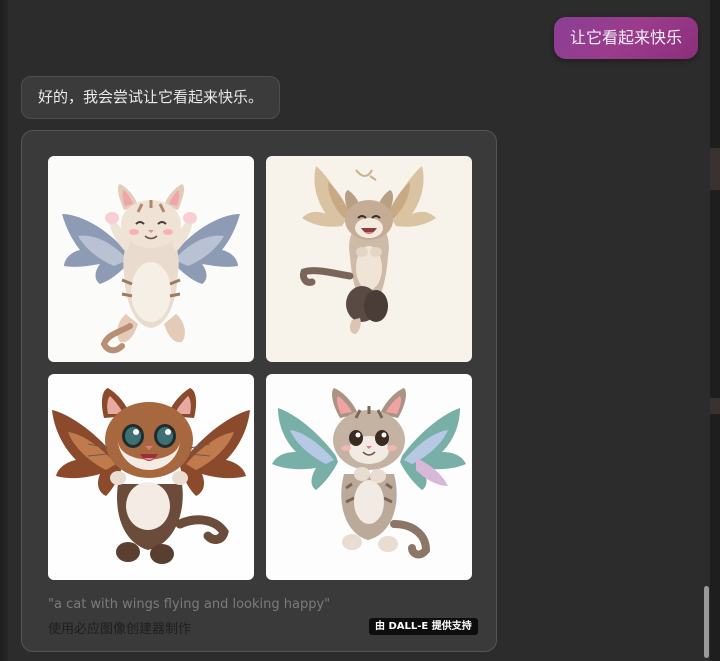 This screenshot has height=661, width=720. Describe the element at coordinates (715, 330) in the screenshot. I see `right-edge` at that location.